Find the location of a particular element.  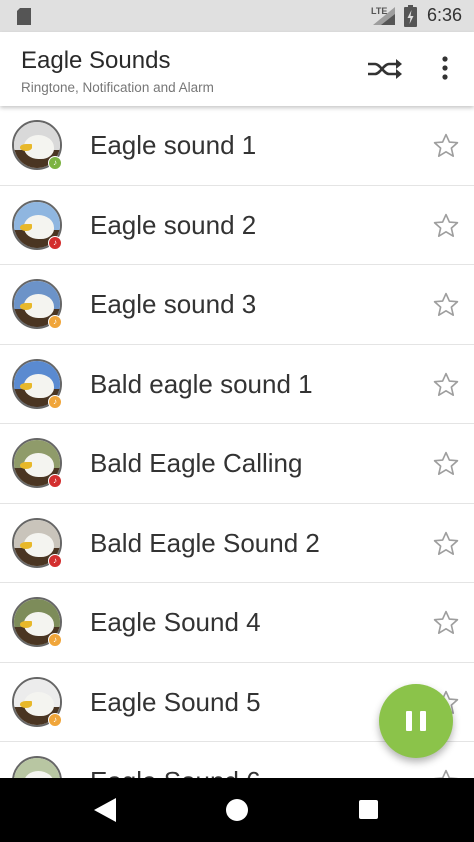

sound-title: Bald eagle sound 1 is located at coordinates (201, 383).